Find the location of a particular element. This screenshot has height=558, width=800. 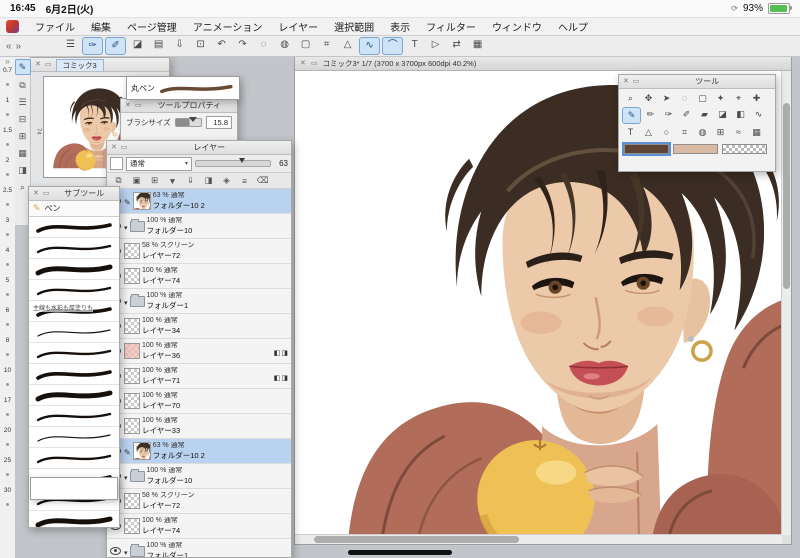

blend-tool-icon: ◧ is located at coordinates (740, 114).